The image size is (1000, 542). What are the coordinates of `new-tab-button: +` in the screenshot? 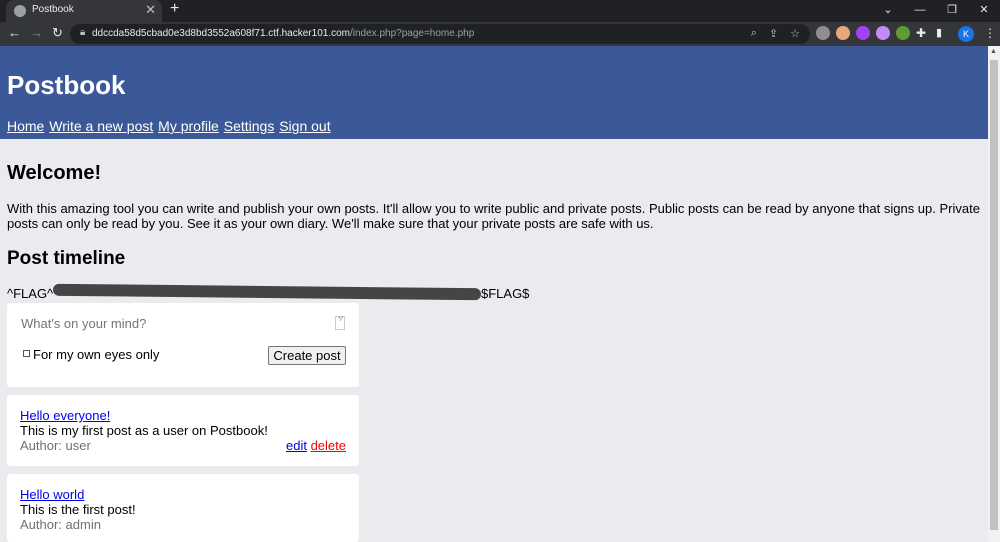 It's located at (174, 9).